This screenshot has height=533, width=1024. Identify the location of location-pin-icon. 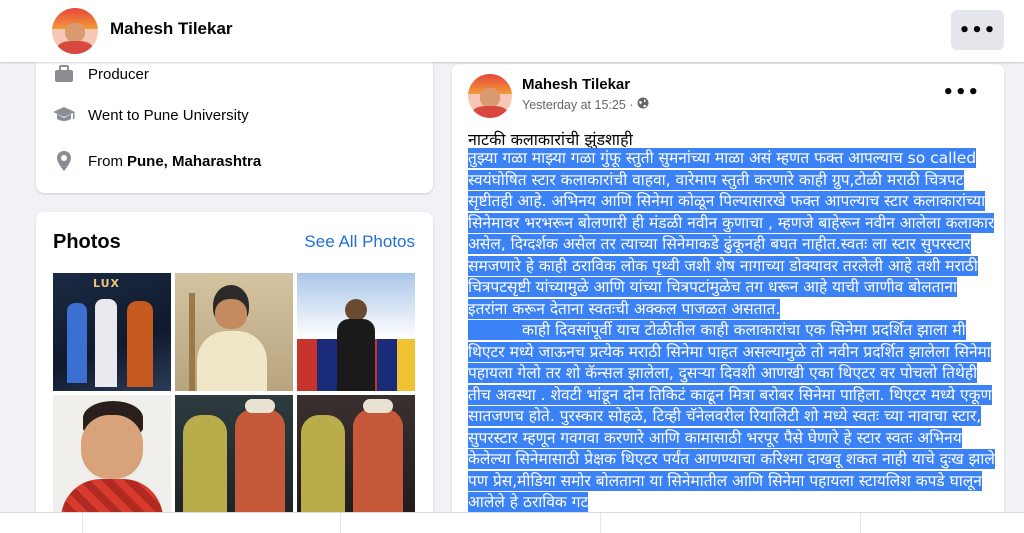
(64, 161).